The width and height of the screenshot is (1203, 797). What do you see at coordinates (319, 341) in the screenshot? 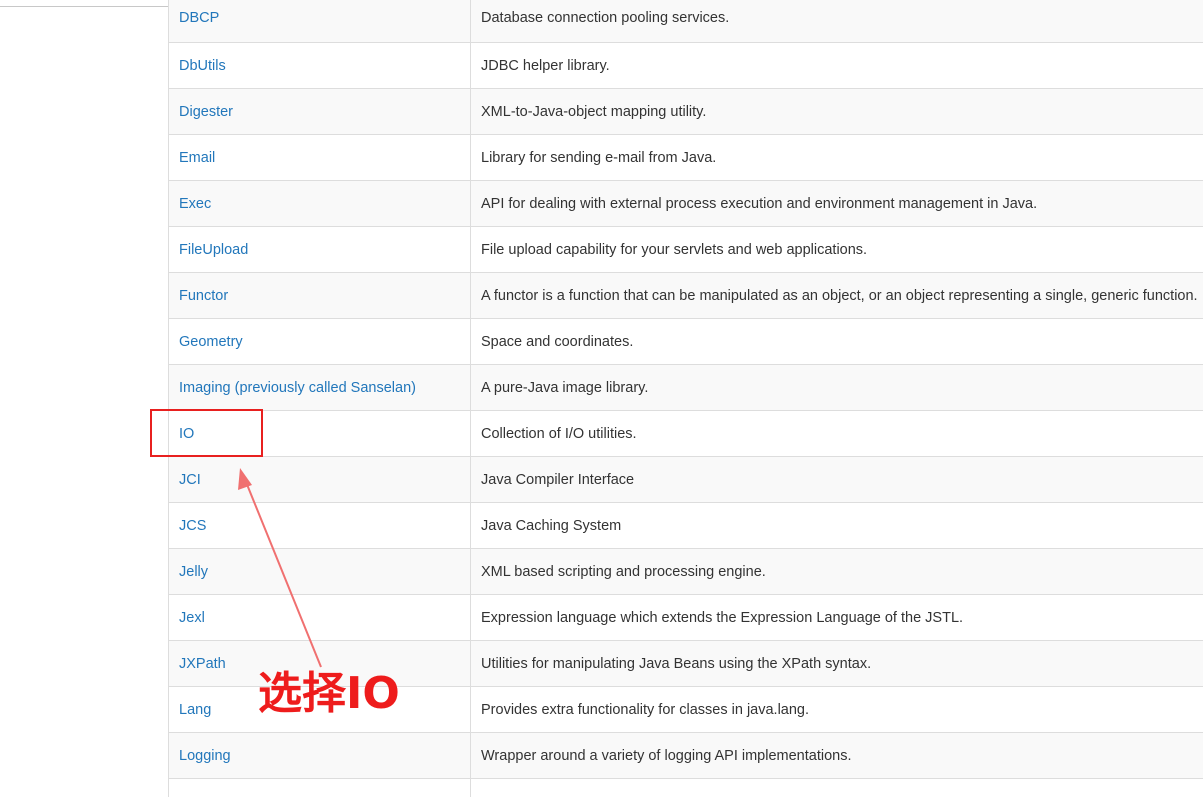
I see `component-name-cell: Geometry` at bounding box center [319, 341].